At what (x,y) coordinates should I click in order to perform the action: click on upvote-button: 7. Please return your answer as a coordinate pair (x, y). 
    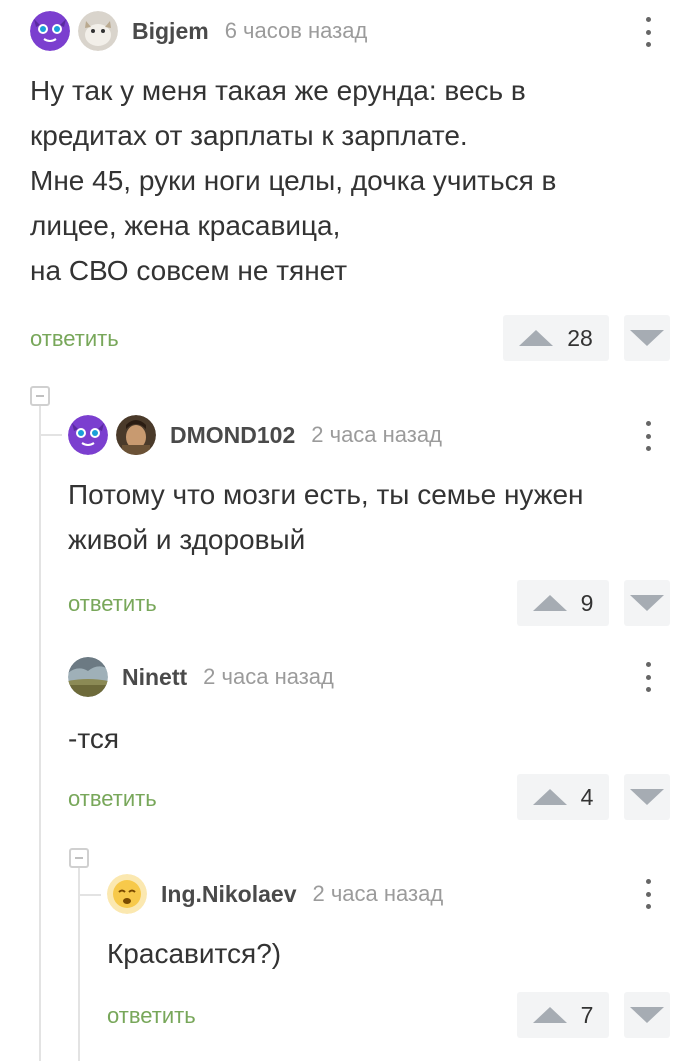
    Looking at the image, I should click on (563, 1015).